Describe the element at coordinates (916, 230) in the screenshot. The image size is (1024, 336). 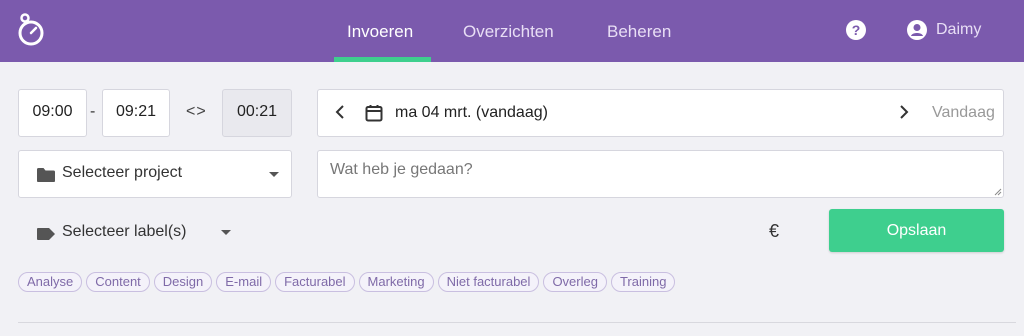
I see `save-button: Opslaan` at that location.